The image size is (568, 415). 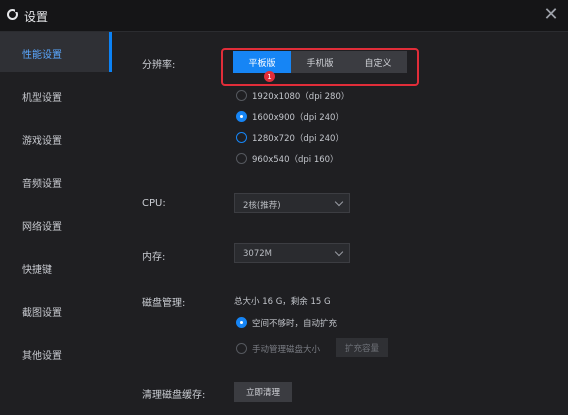 I want to click on cpu-value: 2核(推荐), so click(x=262, y=206).